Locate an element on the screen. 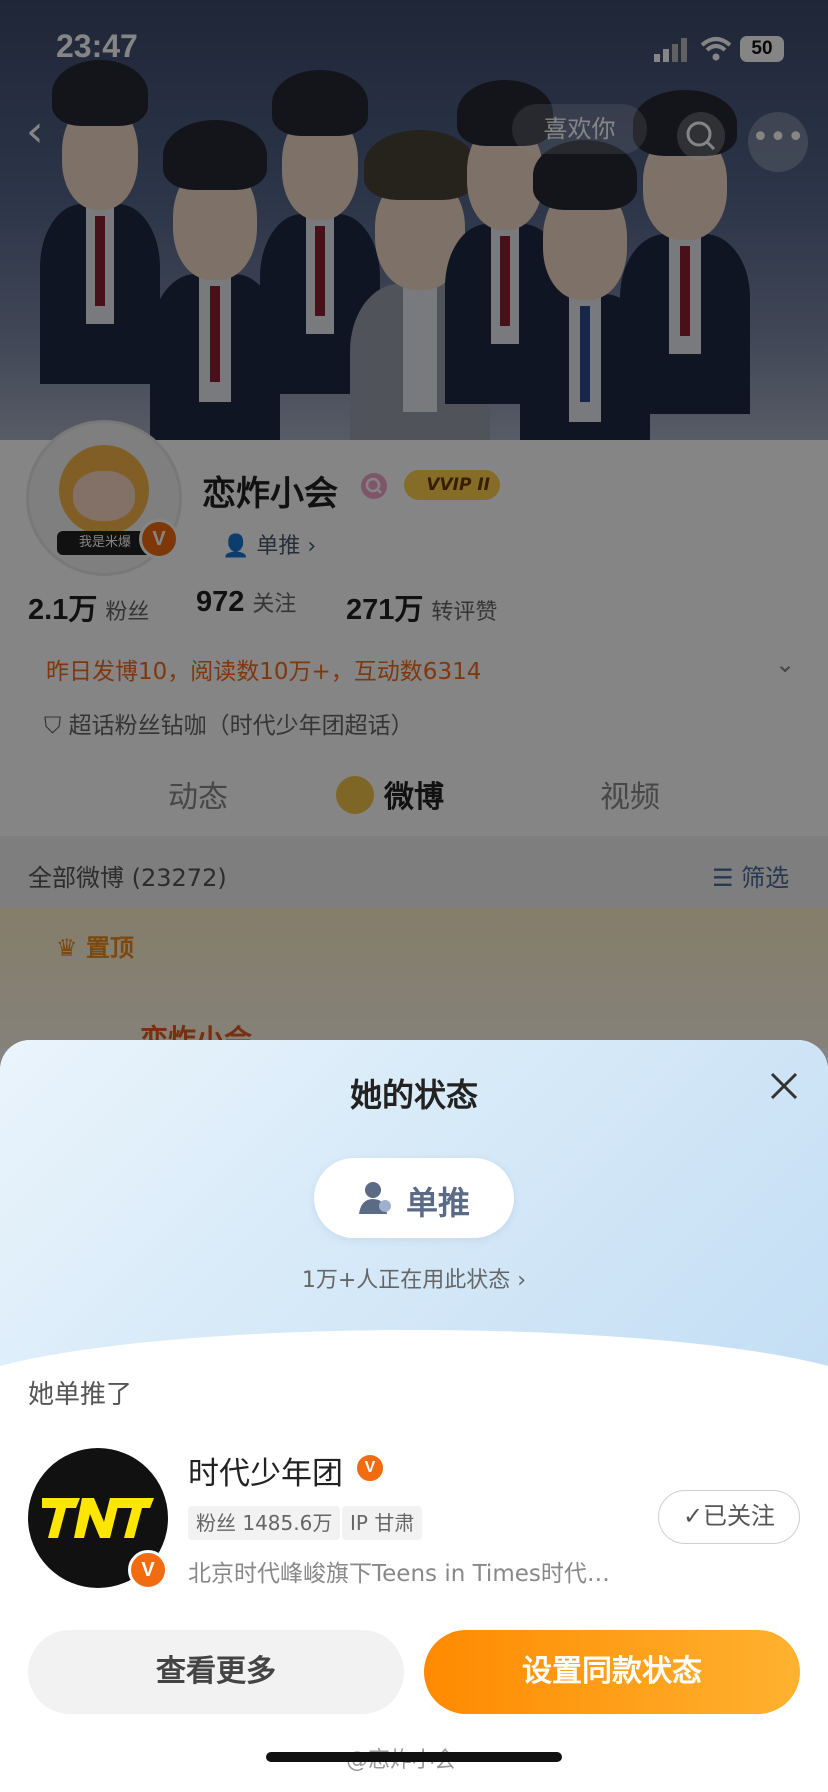  user-icon is located at coordinates (375, 1198).